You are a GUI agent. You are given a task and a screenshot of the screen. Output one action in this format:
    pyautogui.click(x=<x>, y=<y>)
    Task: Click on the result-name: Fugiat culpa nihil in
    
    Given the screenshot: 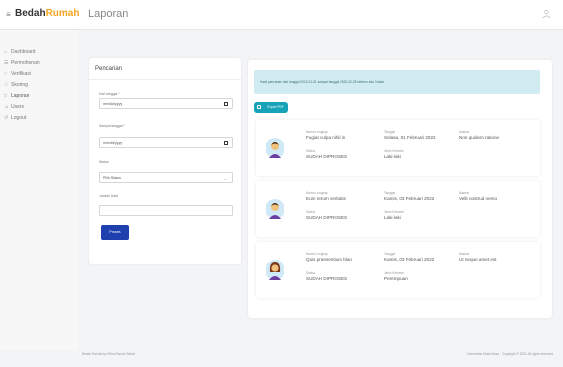 What is the action you would take?
    pyautogui.click(x=326, y=137)
    